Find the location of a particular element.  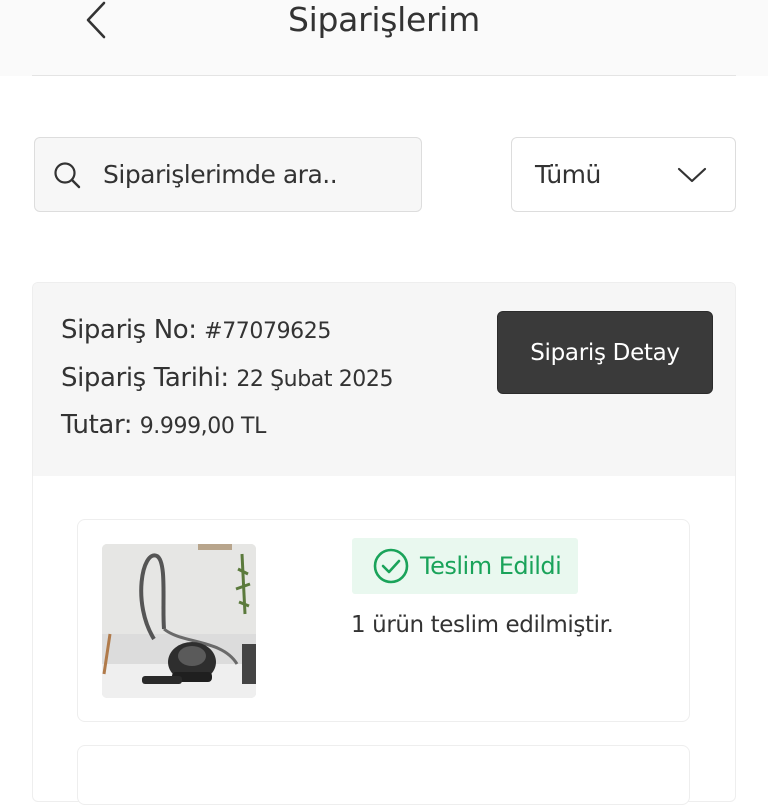

order-date-row: Sipariş Tarihi: 22 Şubat 2025 is located at coordinates (227, 378).